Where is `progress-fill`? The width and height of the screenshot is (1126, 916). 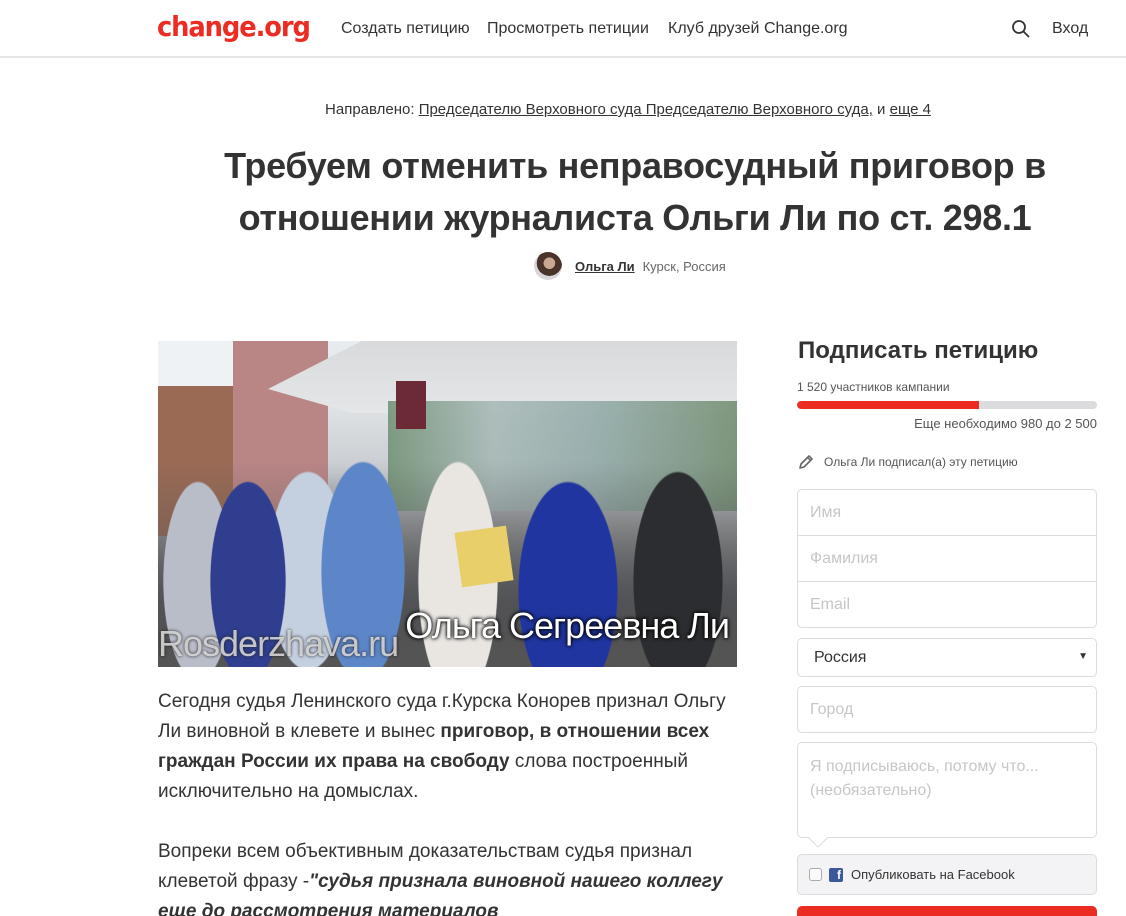
progress-fill is located at coordinates (888, 405).